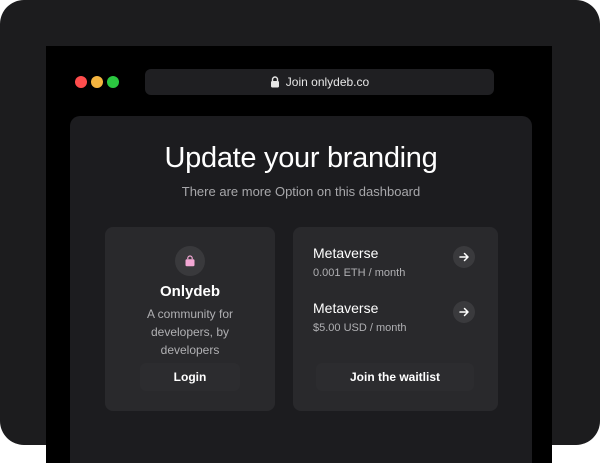 The height and width of the screenshot is (463, 600). I want to click on plan-price: 0.001 ETH / month, so click(359, 273).